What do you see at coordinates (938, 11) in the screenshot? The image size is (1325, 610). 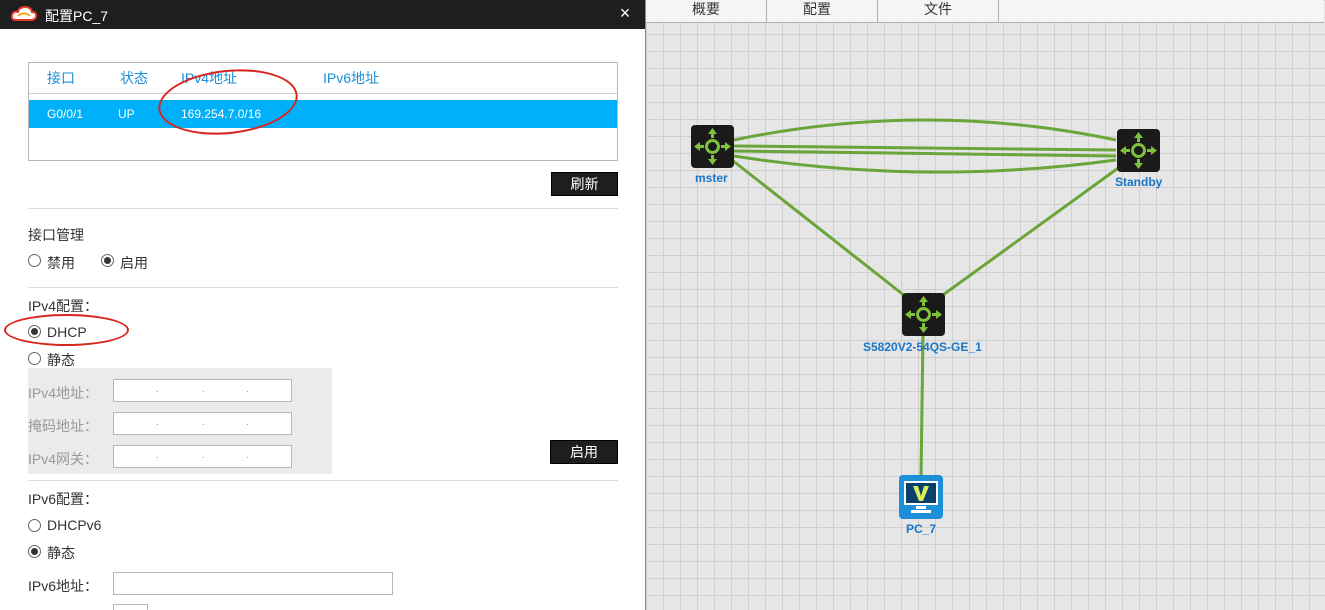 I see `tab-files: 文件` at bounding box center [938, 11].